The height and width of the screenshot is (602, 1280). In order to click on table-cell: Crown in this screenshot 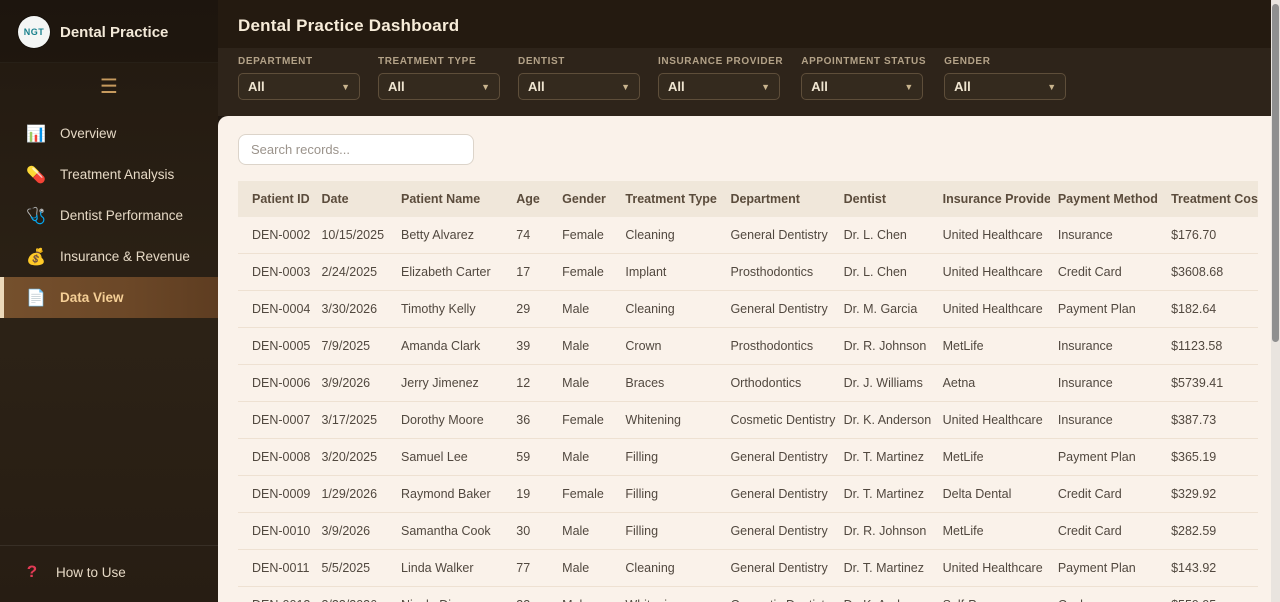, I will do `click(670, 346)`.